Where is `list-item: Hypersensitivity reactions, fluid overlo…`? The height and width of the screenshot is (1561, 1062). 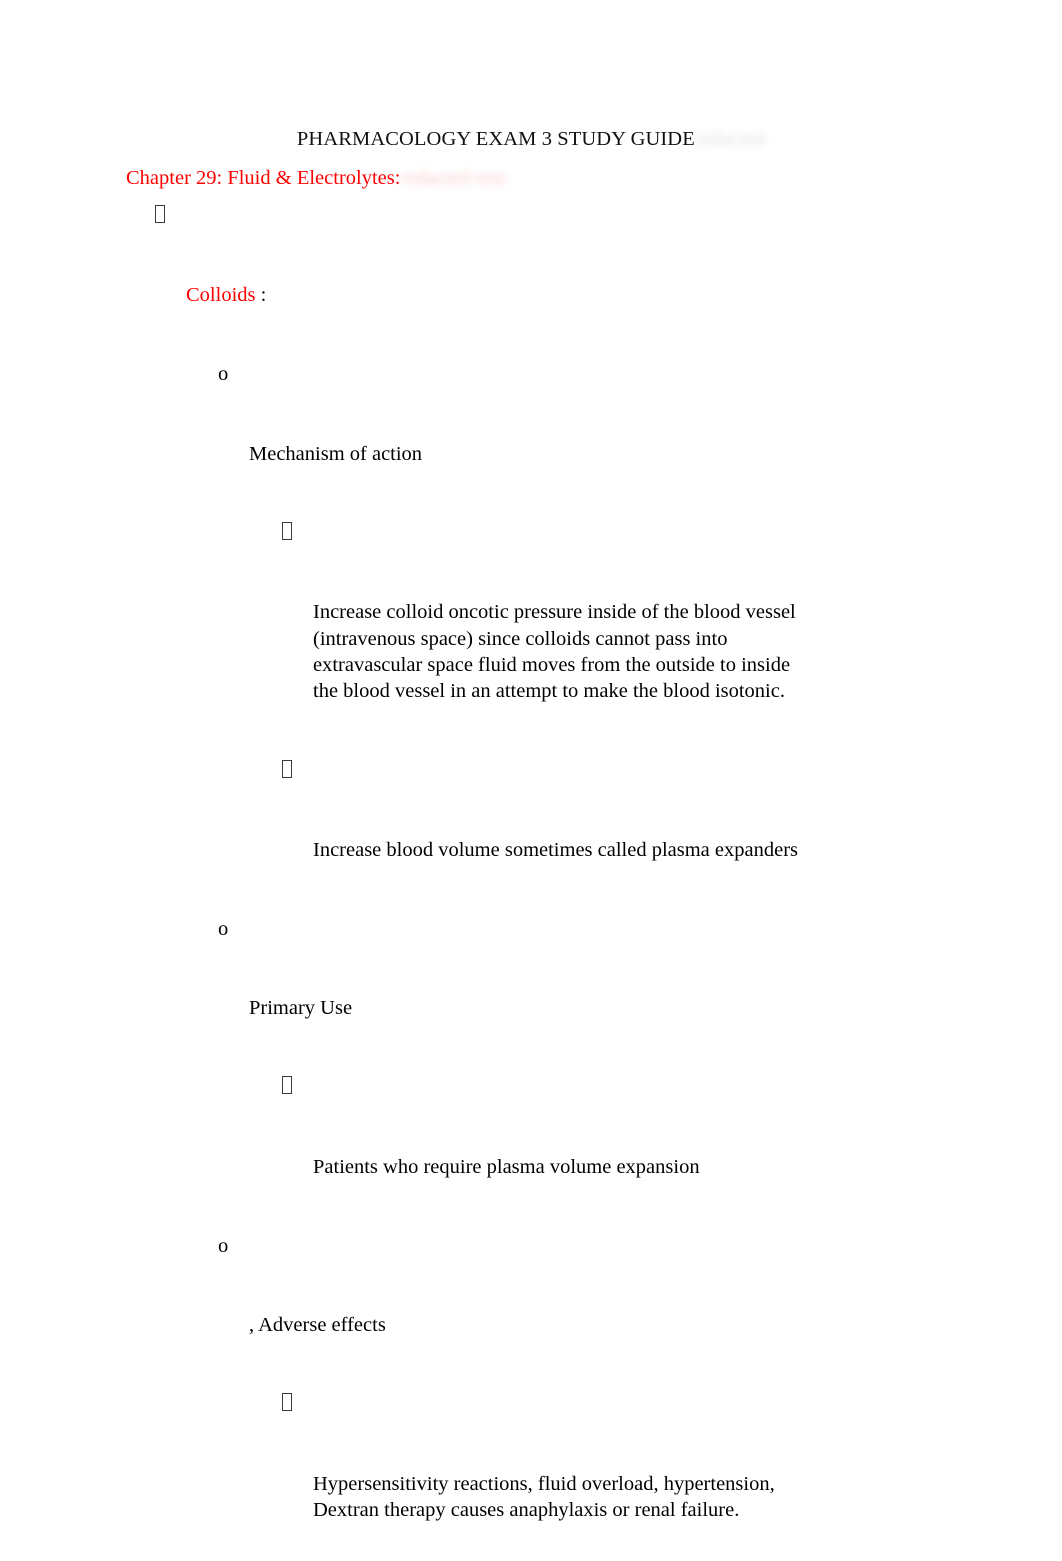 list-item: Hypersensitivity reactions, fluid overlo… is located at coordinates (531, 1476).